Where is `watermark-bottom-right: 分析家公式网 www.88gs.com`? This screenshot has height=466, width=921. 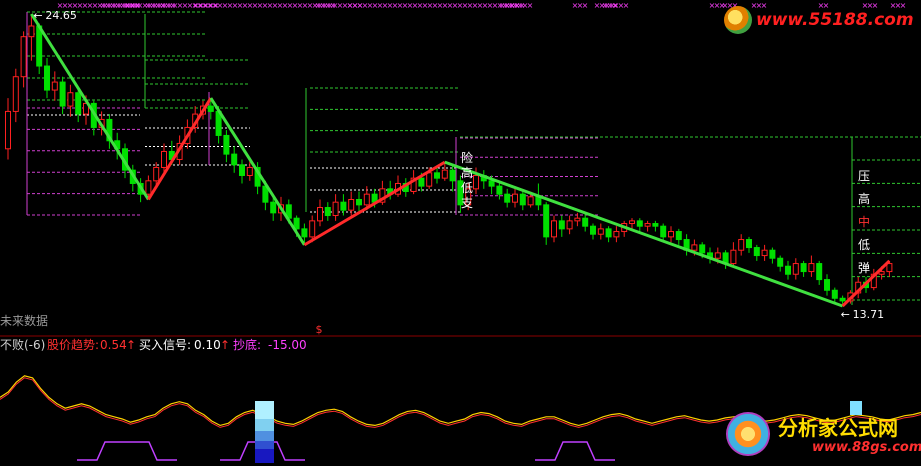 watermark-bottom-right: 分析家公式网 www.88gs.com is located at coordinates (821, 436).